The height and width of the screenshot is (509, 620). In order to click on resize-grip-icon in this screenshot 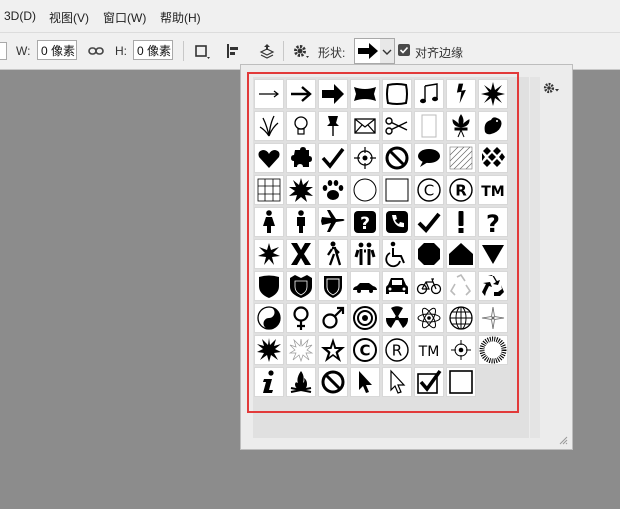, I will do `click(563, 440)`.